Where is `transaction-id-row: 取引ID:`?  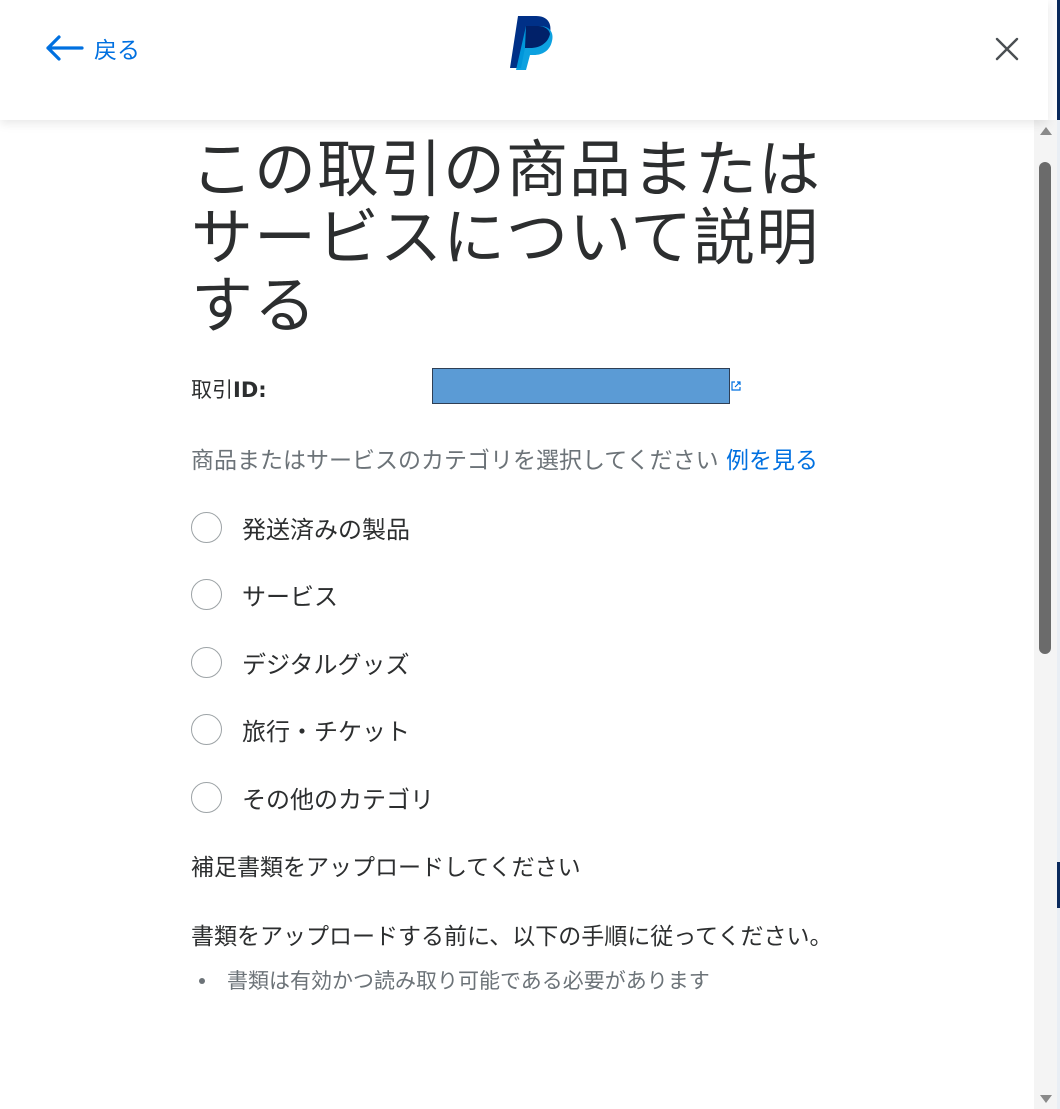
transaction-id-row: 取引ID: is located at coordinates (516, 388).